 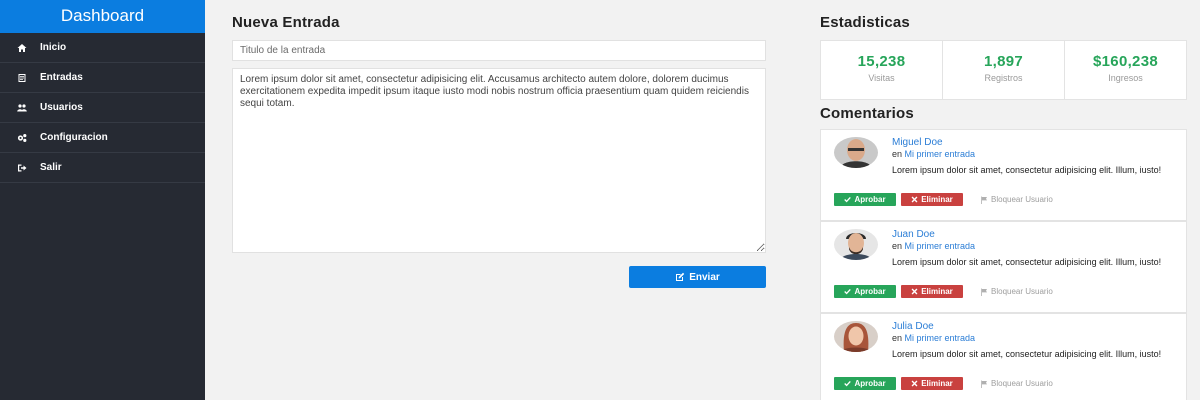 I want to click on users-icon, so click(x=22, y=108).